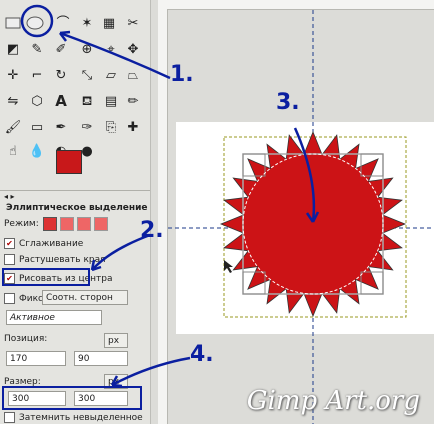  I want to click on annotation-step-2: 2., so click(152, 230).